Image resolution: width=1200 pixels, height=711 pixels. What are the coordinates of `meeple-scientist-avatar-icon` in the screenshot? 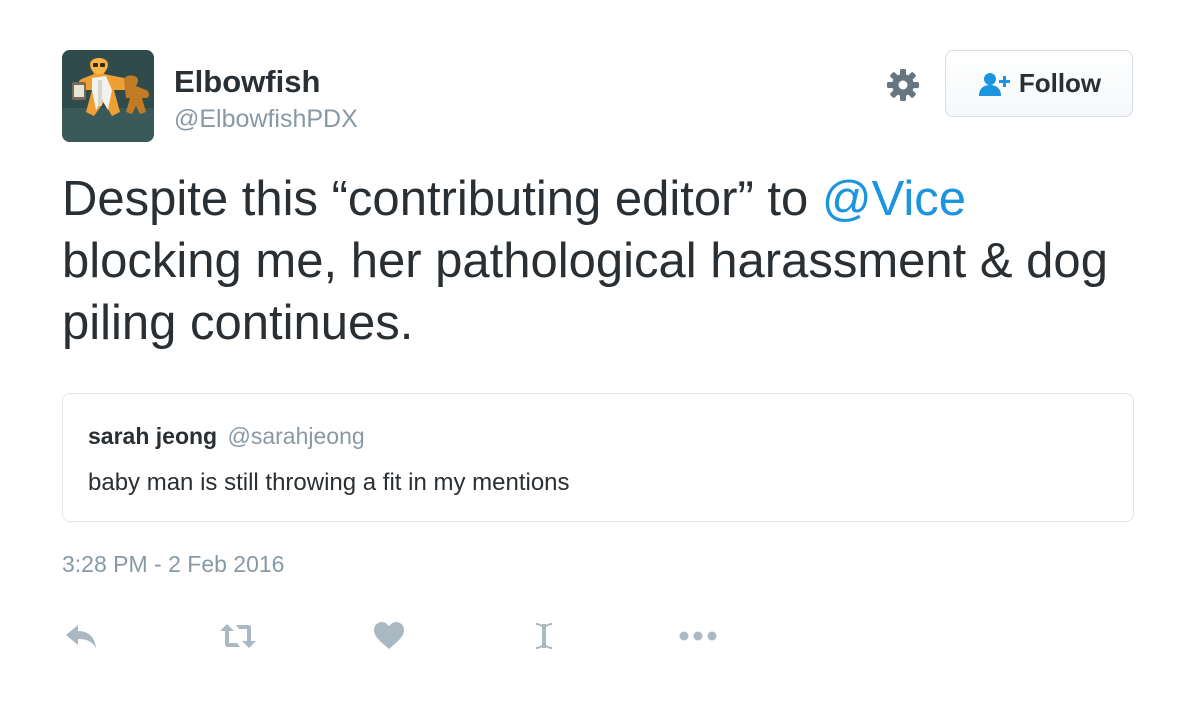 It's located at (108, 96).